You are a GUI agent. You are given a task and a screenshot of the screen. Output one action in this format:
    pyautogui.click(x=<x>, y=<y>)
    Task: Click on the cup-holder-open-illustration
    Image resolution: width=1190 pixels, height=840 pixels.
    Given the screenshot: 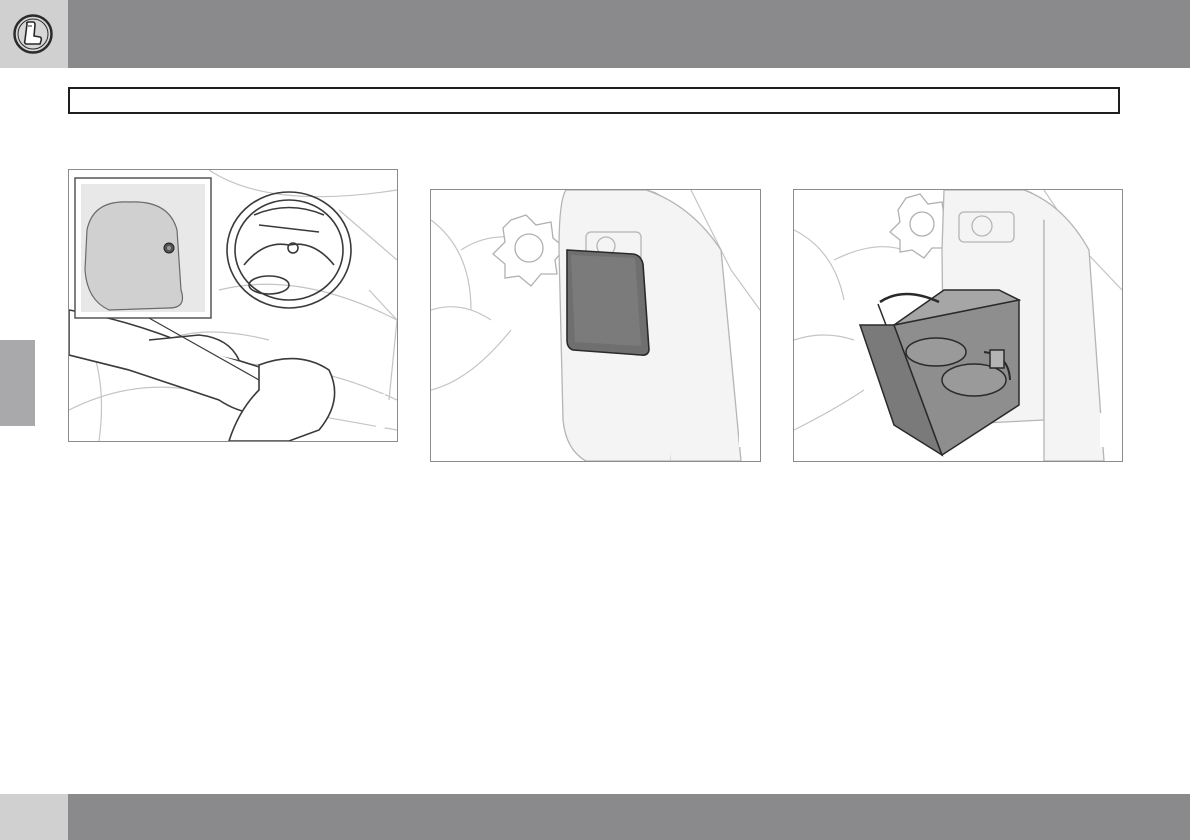 What is the action you would take?
    pyautogui.click(x=958, y=325)
    